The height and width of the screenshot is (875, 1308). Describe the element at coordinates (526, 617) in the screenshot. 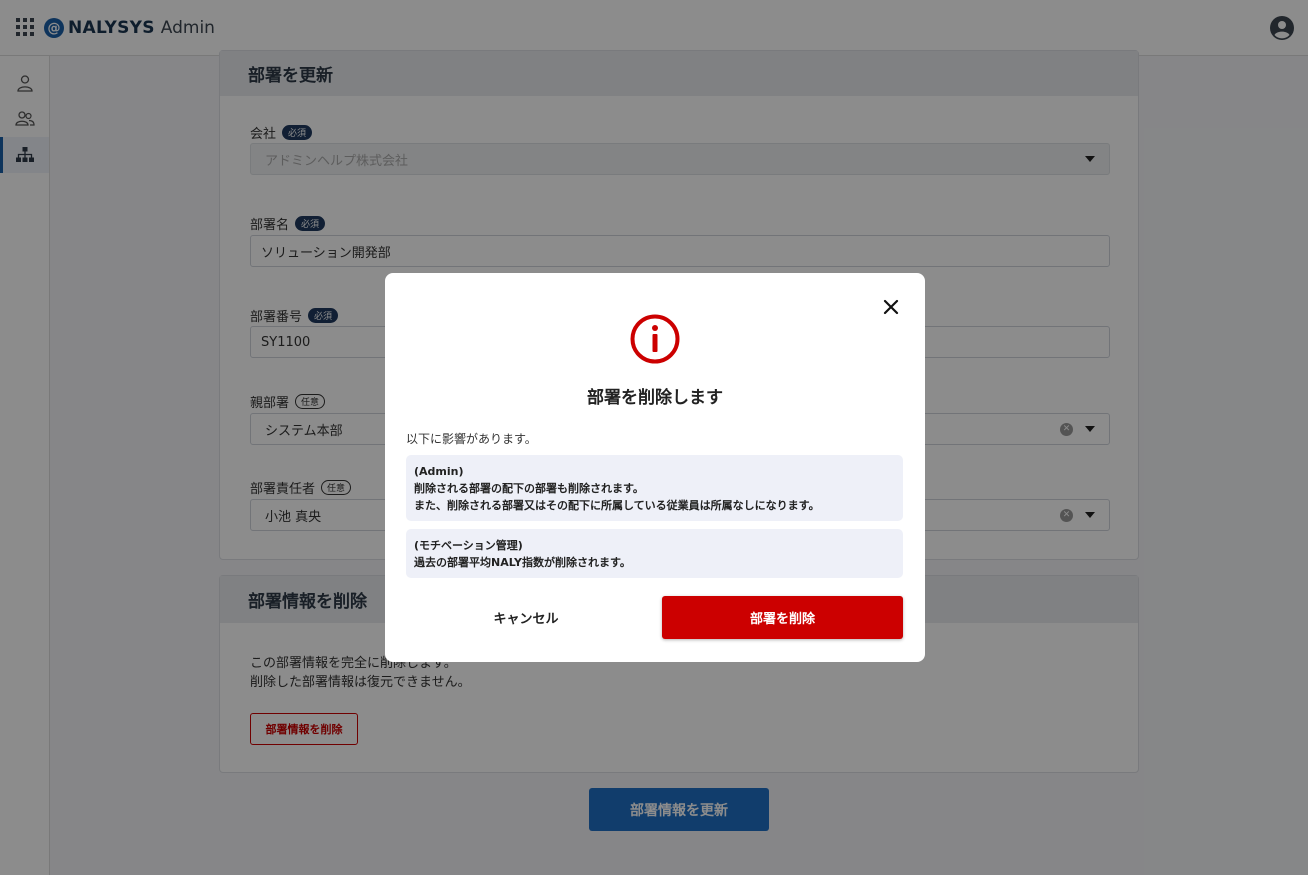

I see `cancel-button: キャンセル` at that location.